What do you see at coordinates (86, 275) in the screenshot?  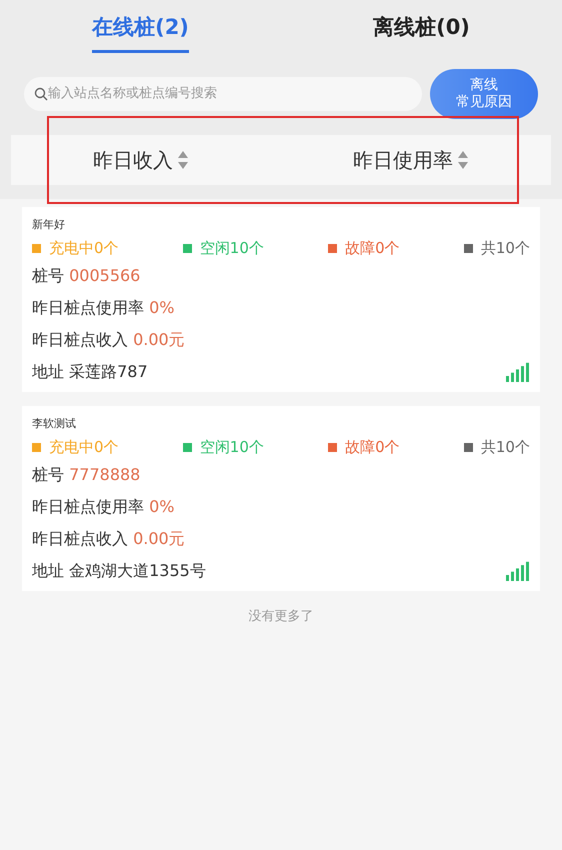 I see `field-text: 桩号 0005566` at bounding box center [86, 275].